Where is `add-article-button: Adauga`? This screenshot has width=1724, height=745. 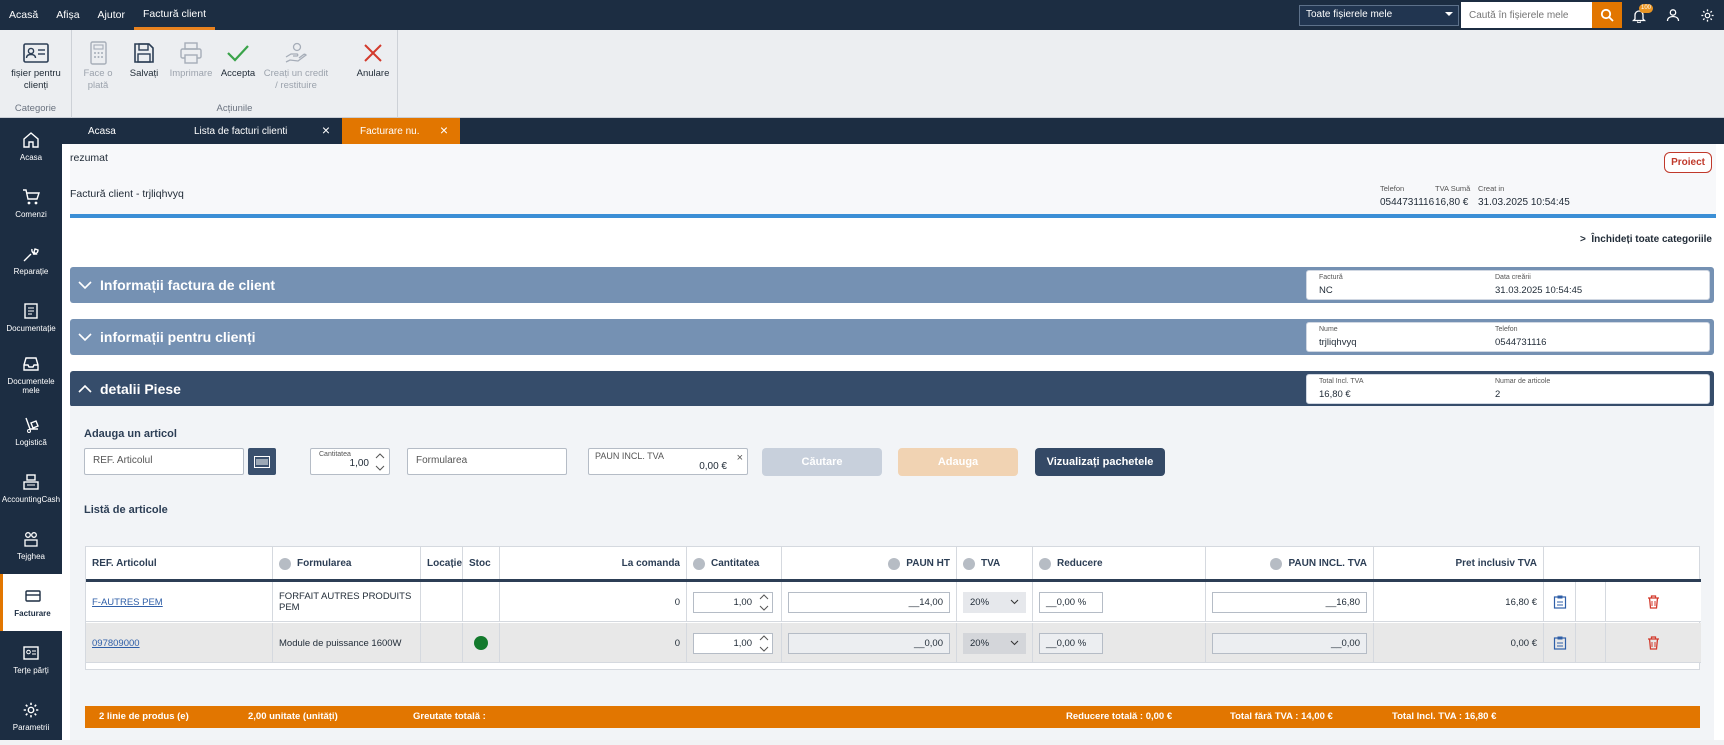 add-article-button: Adauga is located at coordinates (958, 462).